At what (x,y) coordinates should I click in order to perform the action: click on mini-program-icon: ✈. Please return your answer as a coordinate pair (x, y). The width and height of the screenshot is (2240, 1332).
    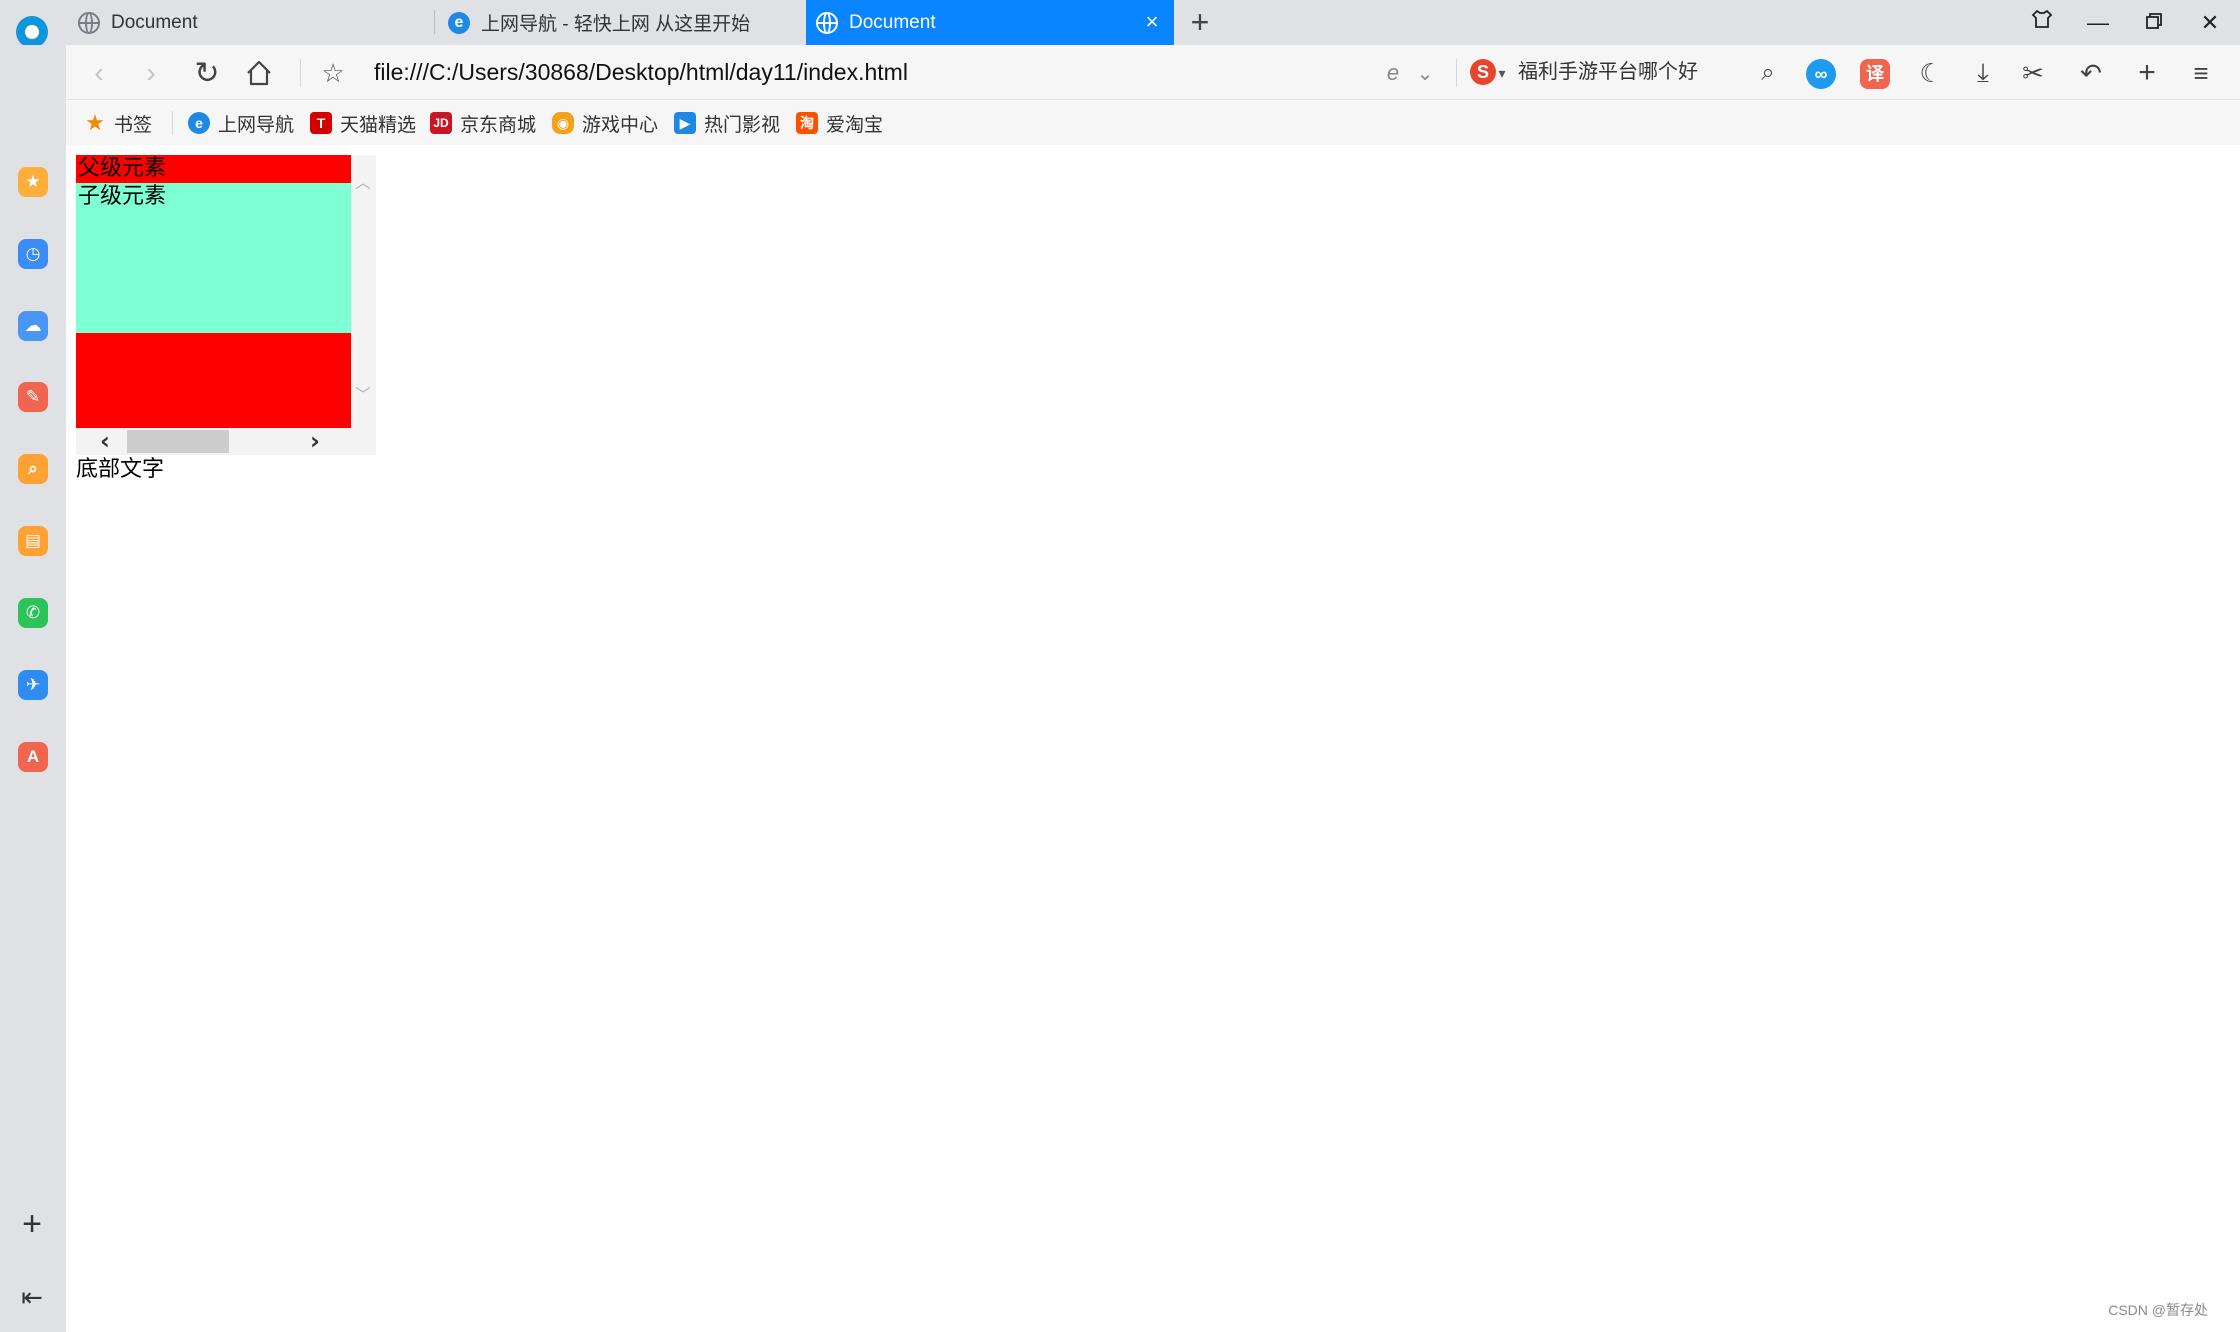
    Looking at the image, I should click on (33, 685).